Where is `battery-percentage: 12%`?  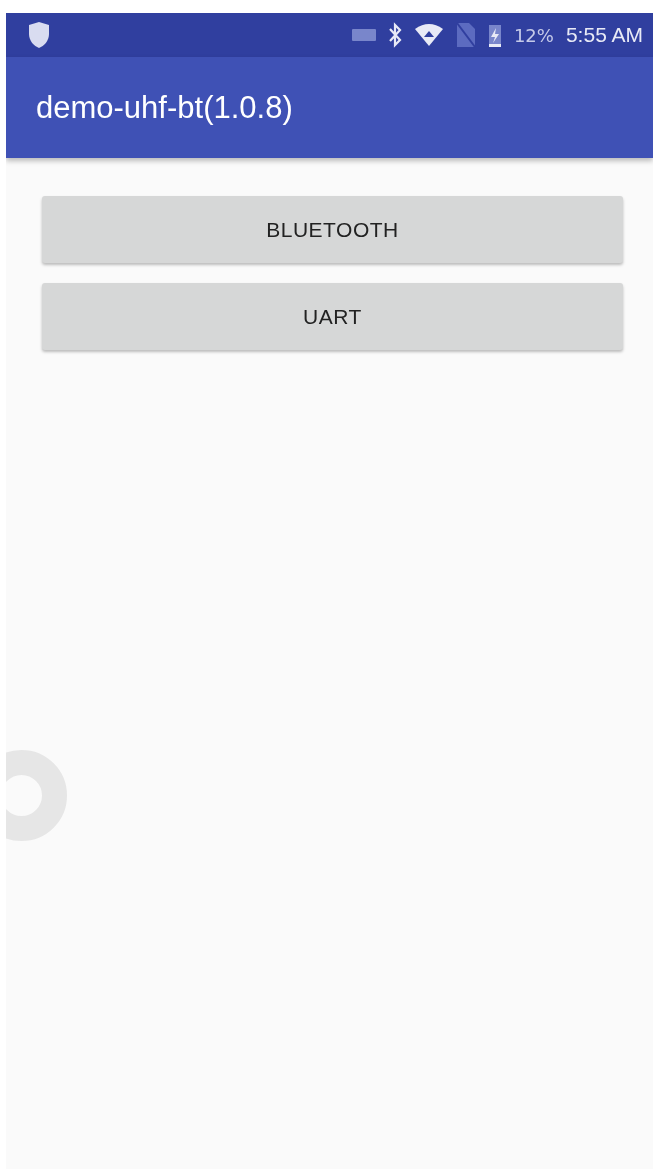 battery-percentage: 12% is located at coordinates (533, 35).